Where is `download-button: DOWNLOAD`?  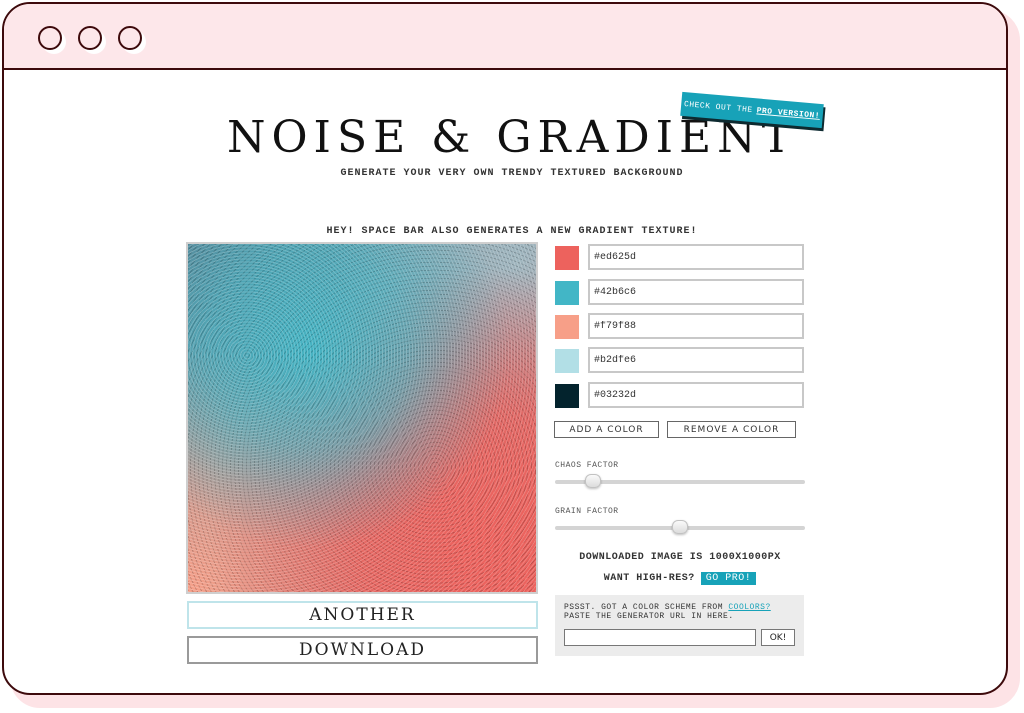 download-button: DOWNLOAD is located at coordinates (362, 650).